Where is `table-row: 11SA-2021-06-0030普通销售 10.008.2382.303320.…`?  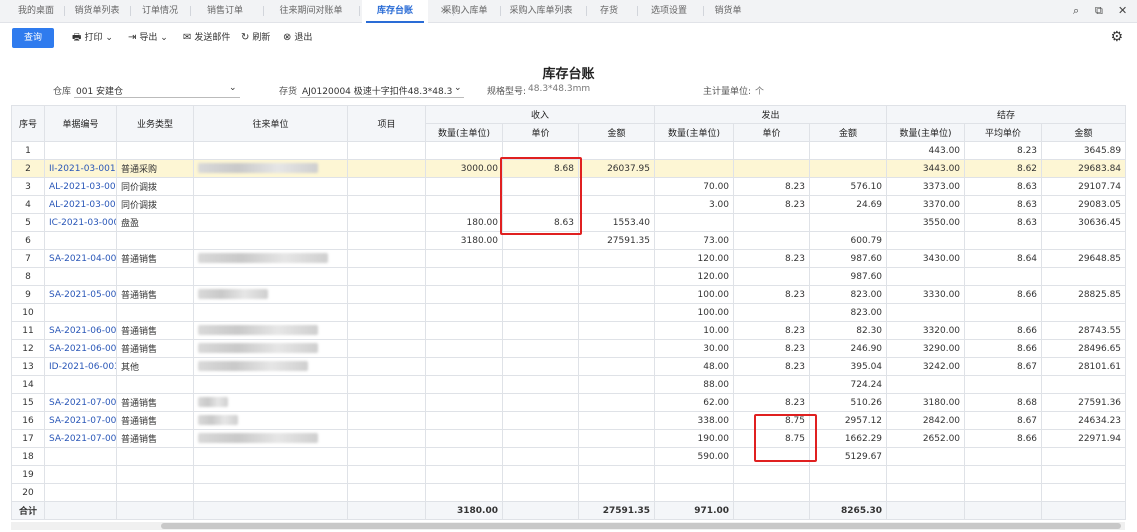
table-row: 11SA-2021-06-0030普通销售 10.008.2382.303320.… is located at coordinates (569, 330).